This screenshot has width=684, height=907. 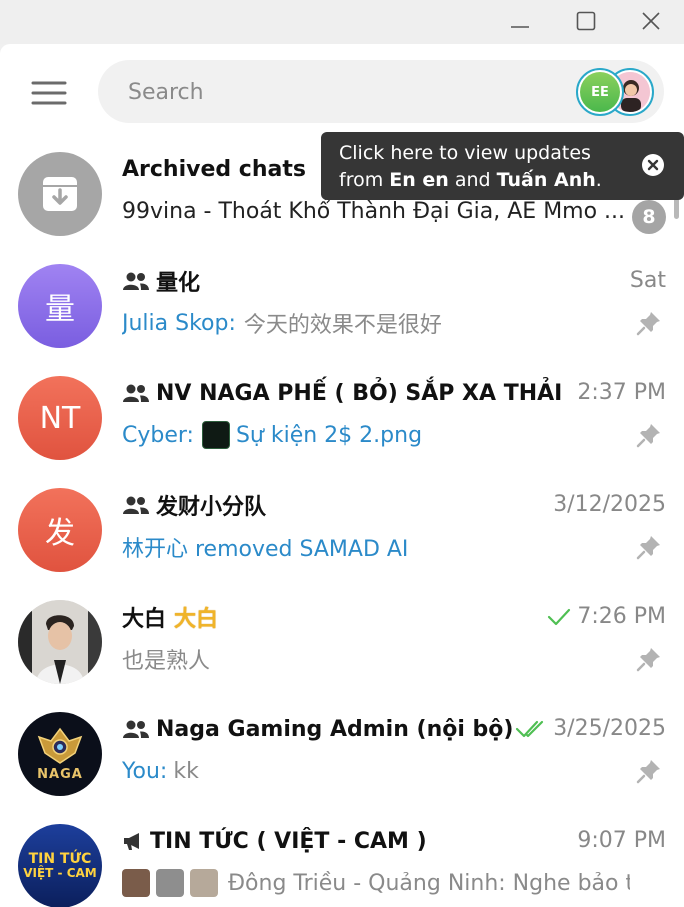 What do you see at coordinates (335, 729) in the screenshot?
I see `chat-title-text: Naga Gaming Admin (nội bộ)` at bounding box center [335, 729].